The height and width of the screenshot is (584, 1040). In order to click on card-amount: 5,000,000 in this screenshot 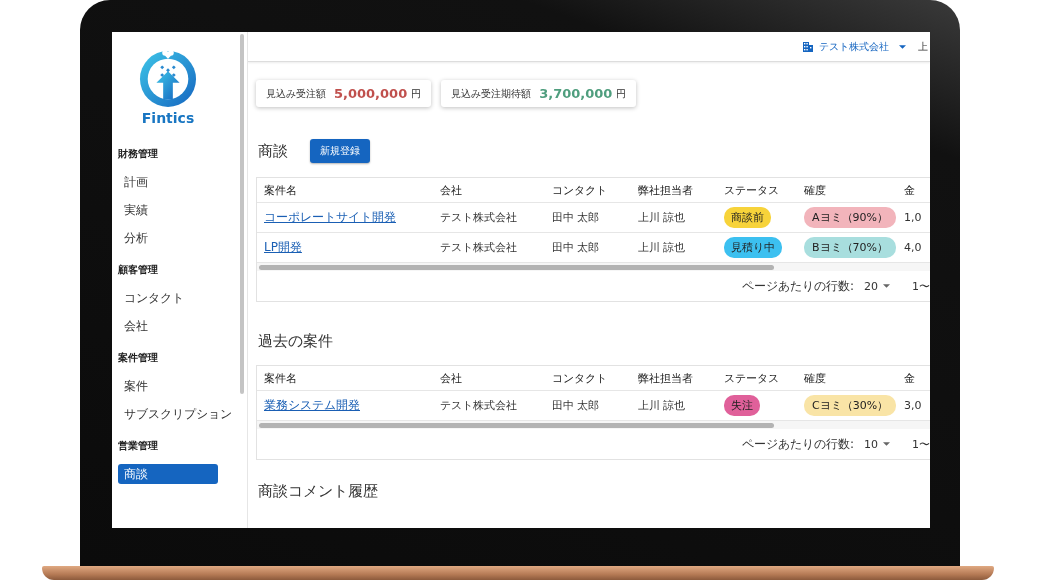, I will do `click(371, 93)`.